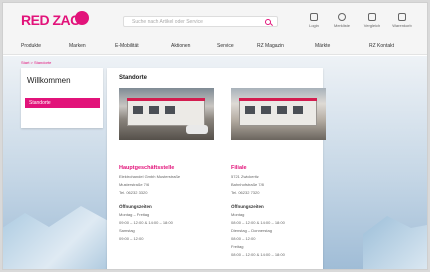  I want to click on compare-button: Vergleich, so click(372, 20).